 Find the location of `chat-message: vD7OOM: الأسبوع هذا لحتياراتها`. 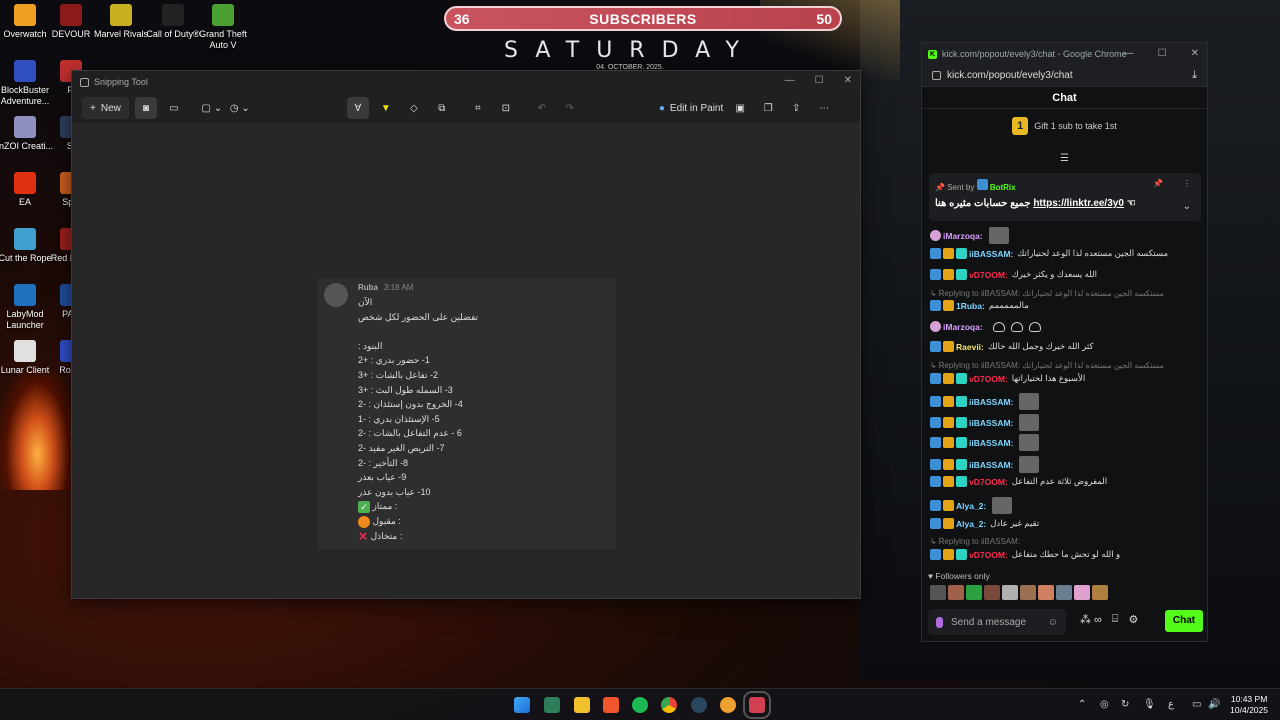

chat-message: vD7OOM: الأسبوع هذا لحتياراتها is located at coordinates (1007, 378).